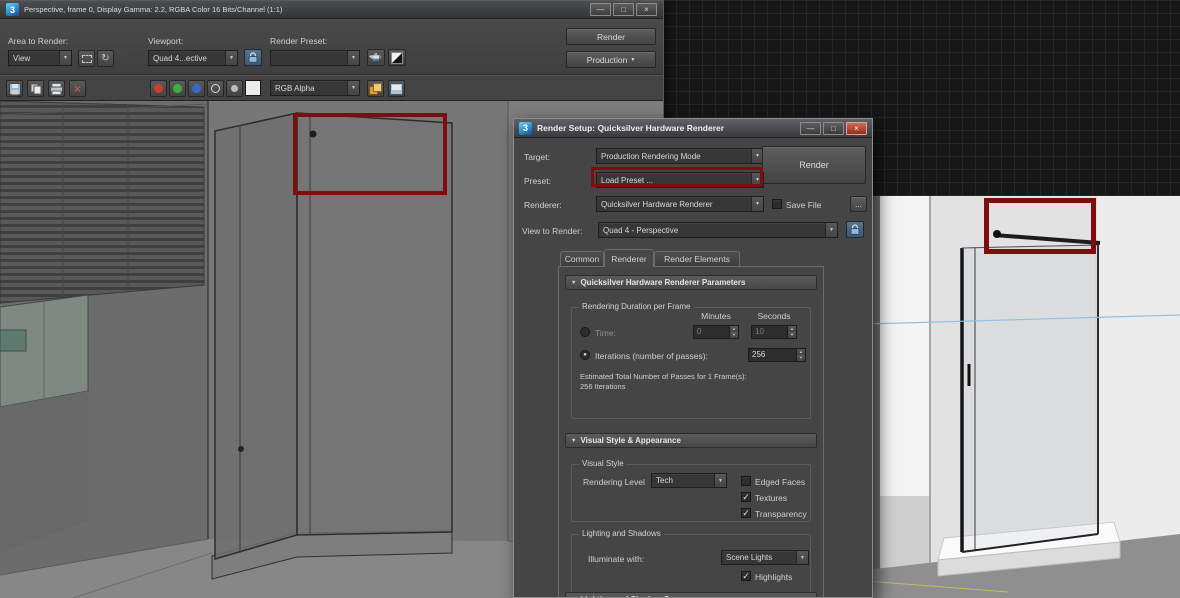 This screenshot has width=1180, height=598. Describe the element at coordinates (774, 332) in the screenshot. I see `time-seconds-field: 10 ▲ ▼` at that location.